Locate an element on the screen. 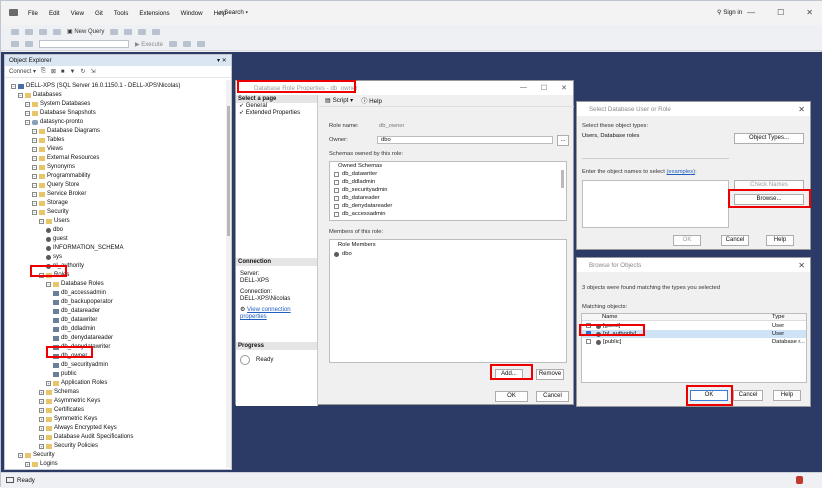 The width and height of the screenshot is (822, 488). tree-scrollbar is located at coordinates (228, 274).